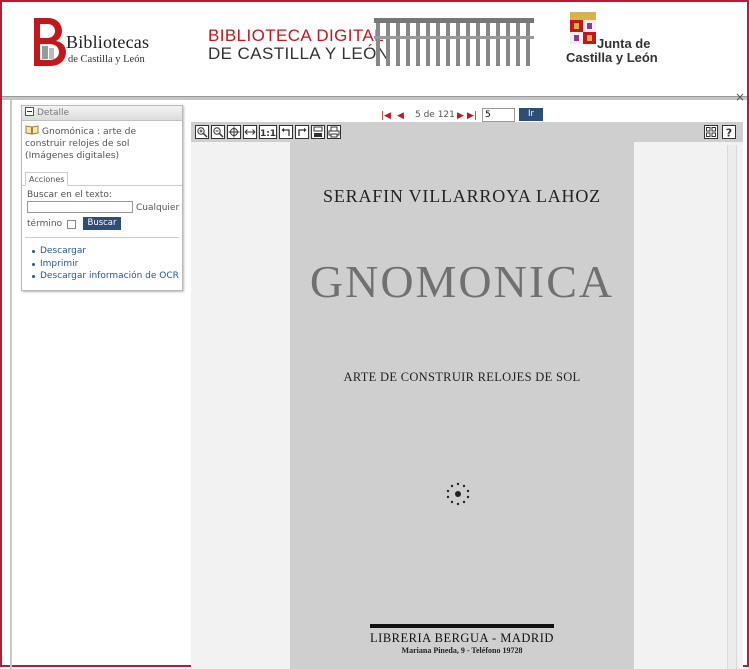  What do you see at coordinates (80, 207) in the screenshot?
I see `search-input` at bounding box center [80, 207].